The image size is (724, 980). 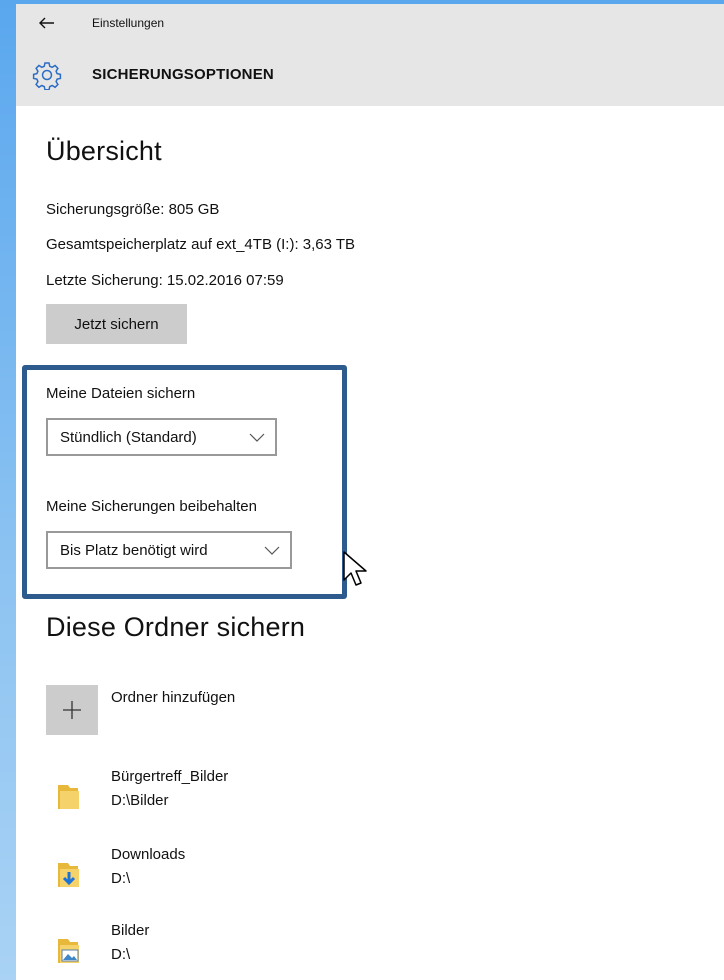 I want to click on folder-list-item: Bürgertreff_Bilder D:\Bilder, so click(x=296, y=798).